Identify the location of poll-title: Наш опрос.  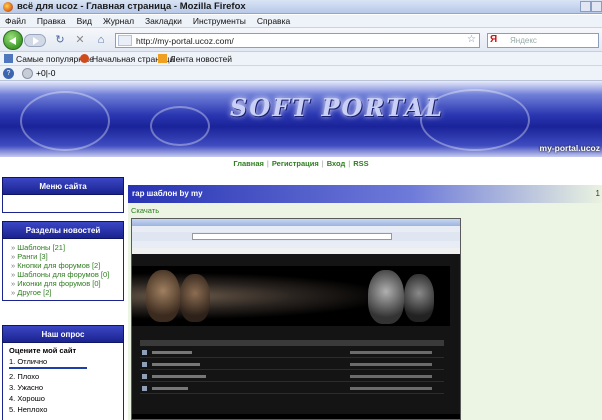
(63, 334).